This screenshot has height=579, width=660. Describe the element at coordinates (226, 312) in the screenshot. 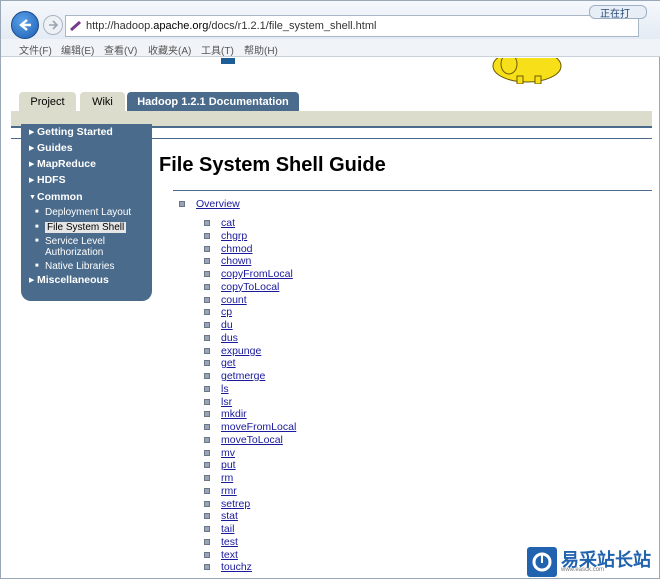

I see `toc-command-link: cp` at that location.